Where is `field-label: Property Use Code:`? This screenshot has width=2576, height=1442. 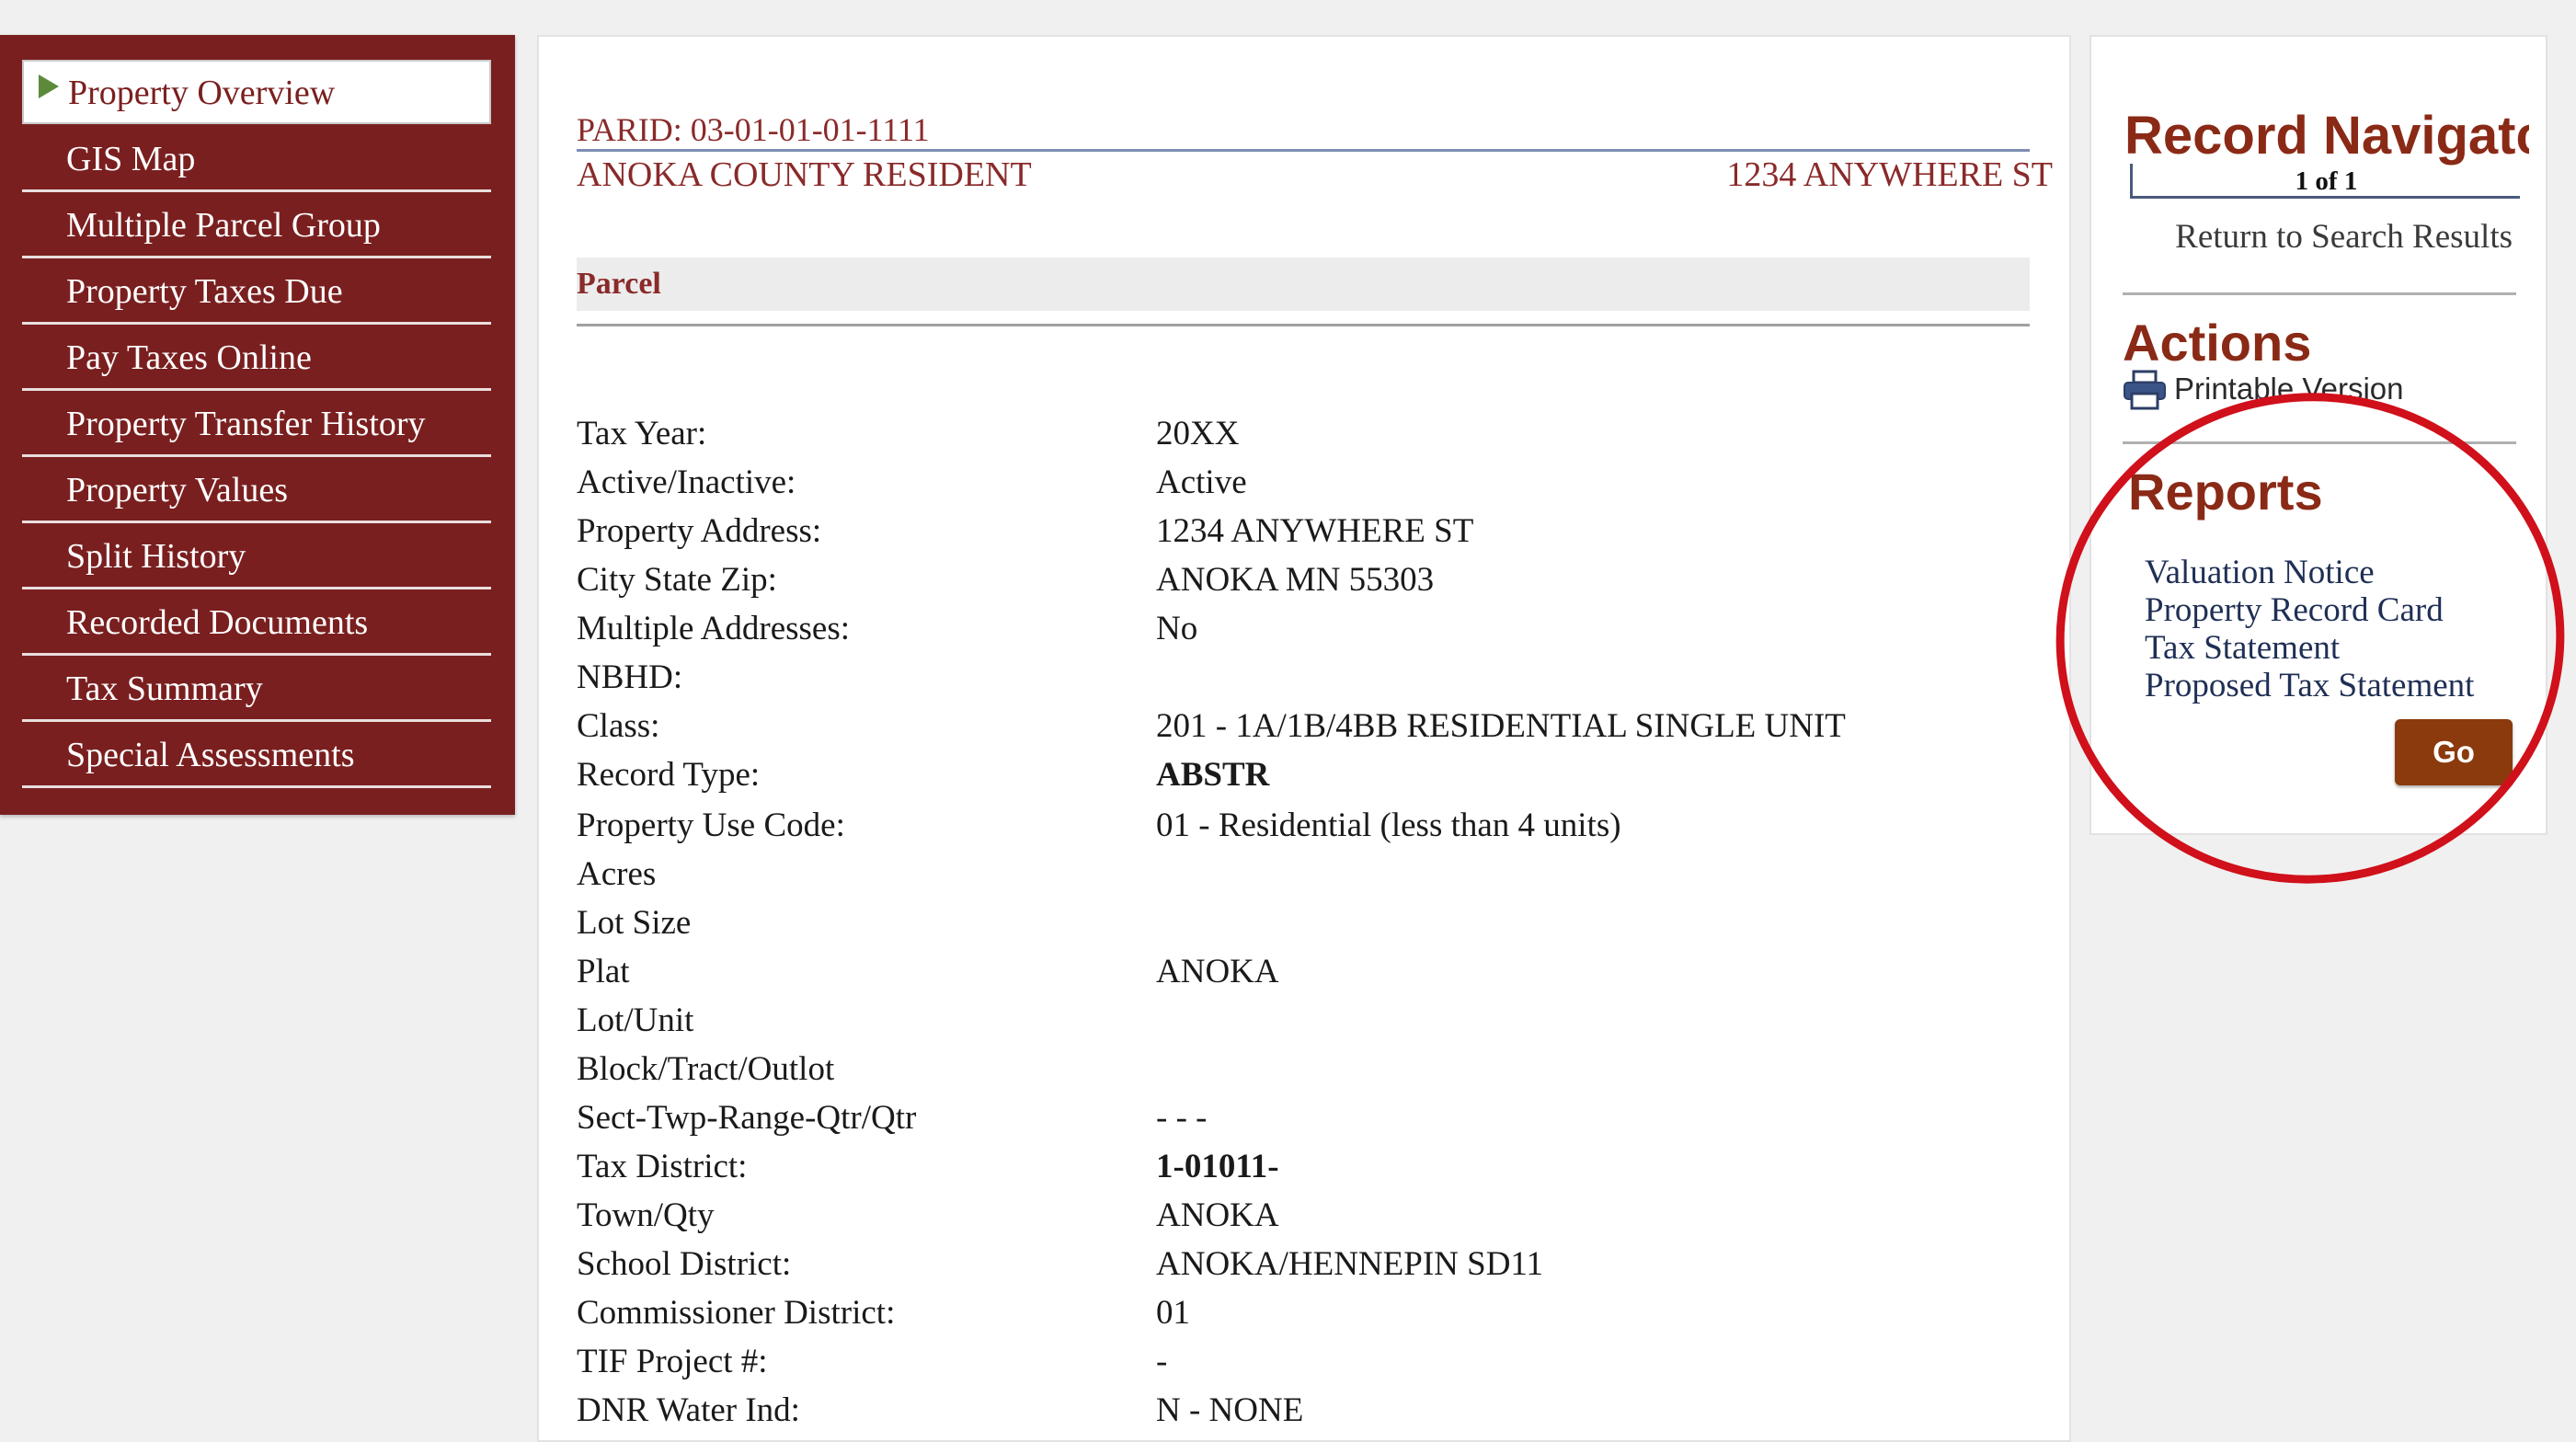
field-label: Property Use Code: is located at coordinates (711, 825).